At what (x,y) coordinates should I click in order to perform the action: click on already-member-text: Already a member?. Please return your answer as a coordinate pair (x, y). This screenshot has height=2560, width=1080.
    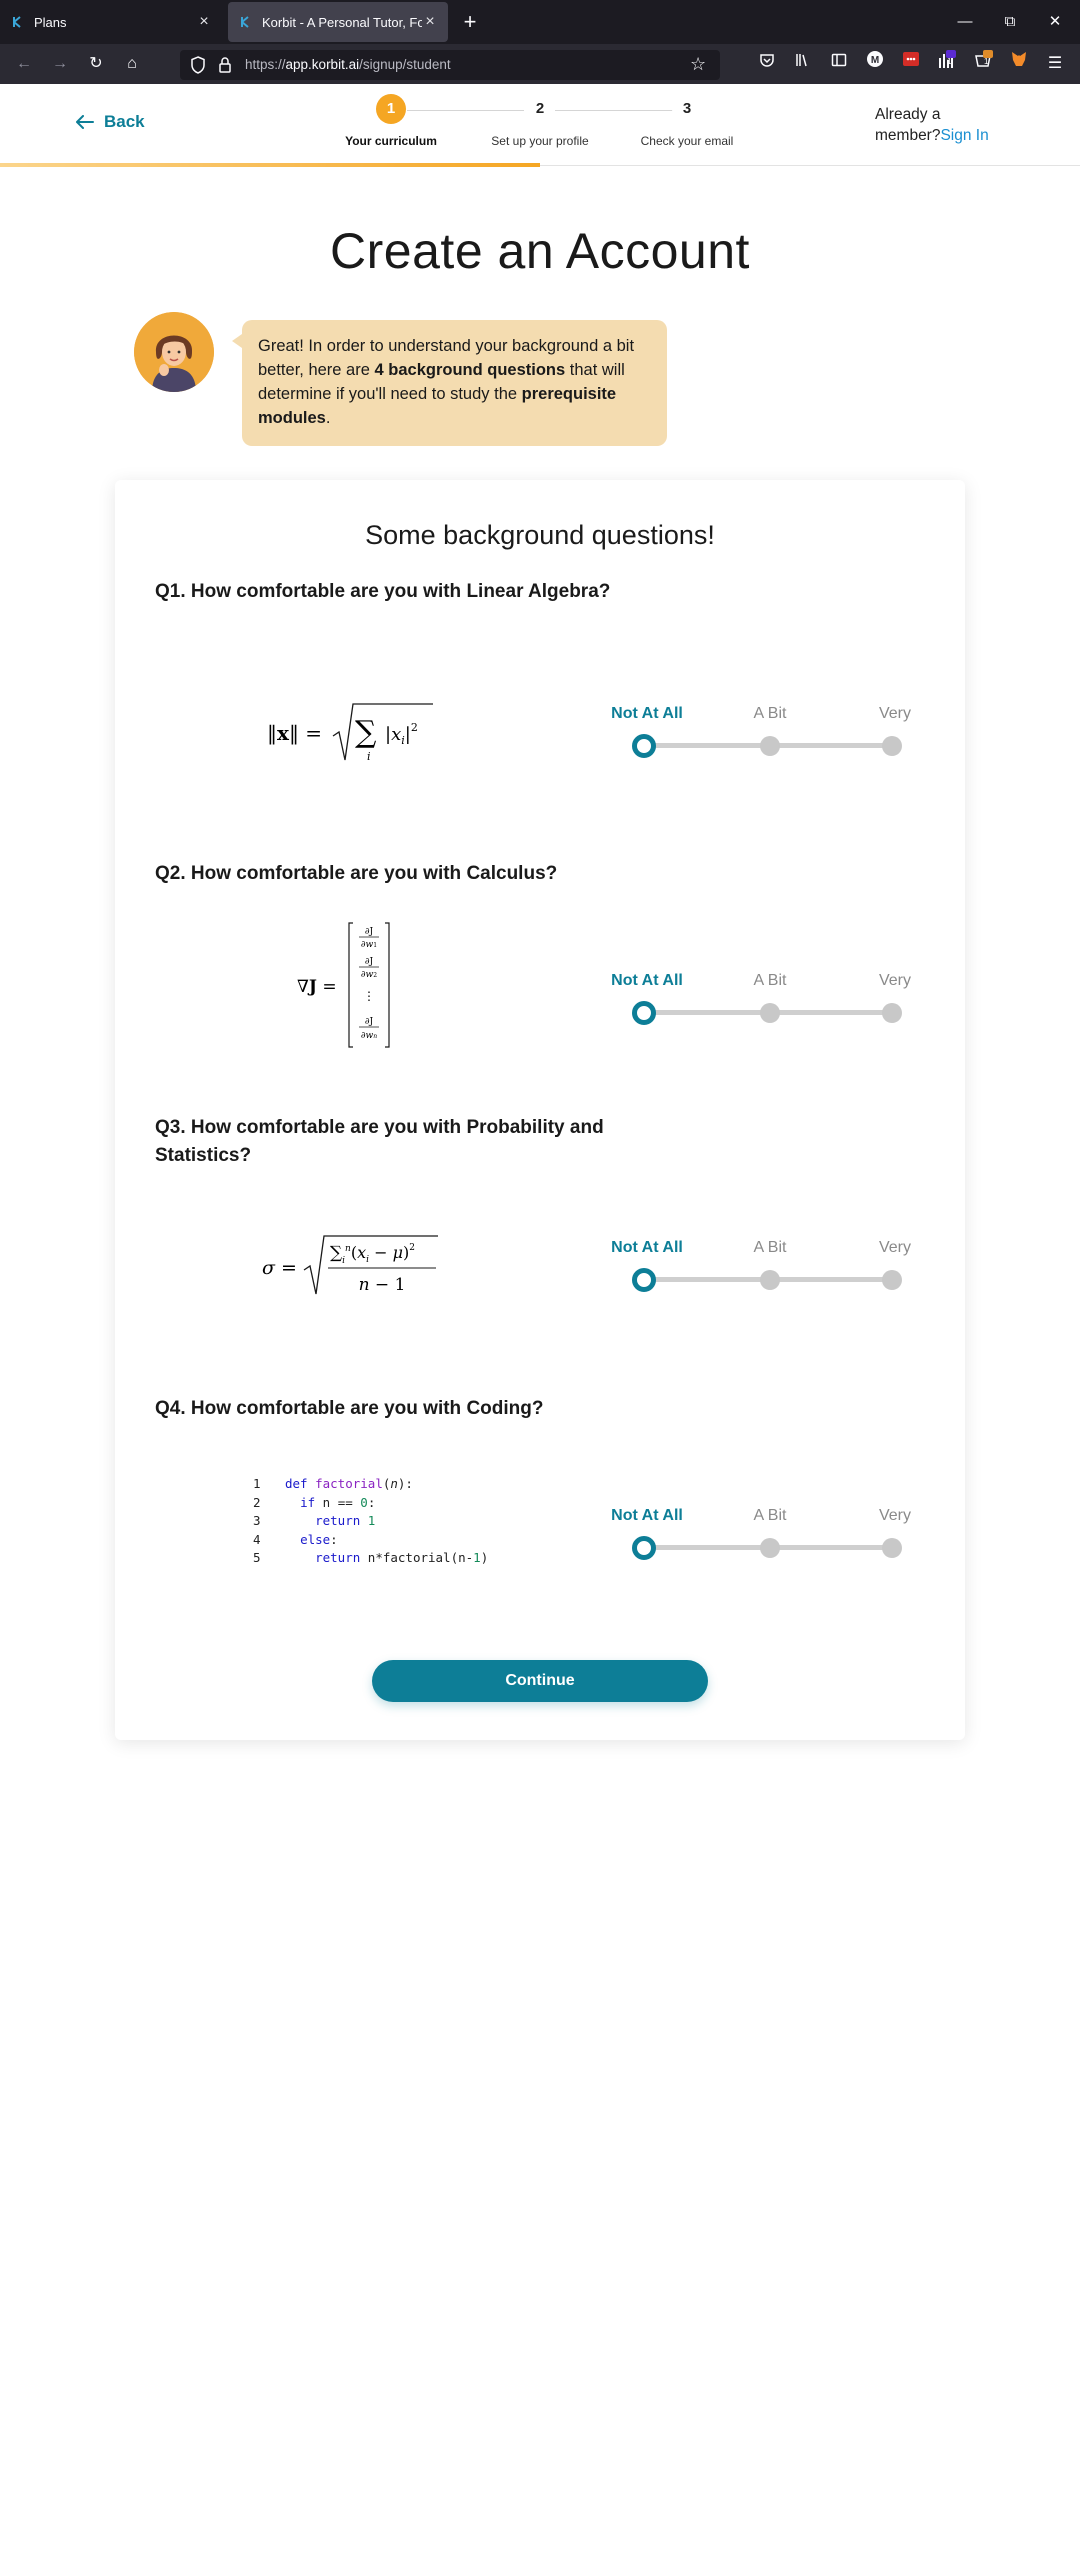
    Looking at the image, I should click on (908, 125).